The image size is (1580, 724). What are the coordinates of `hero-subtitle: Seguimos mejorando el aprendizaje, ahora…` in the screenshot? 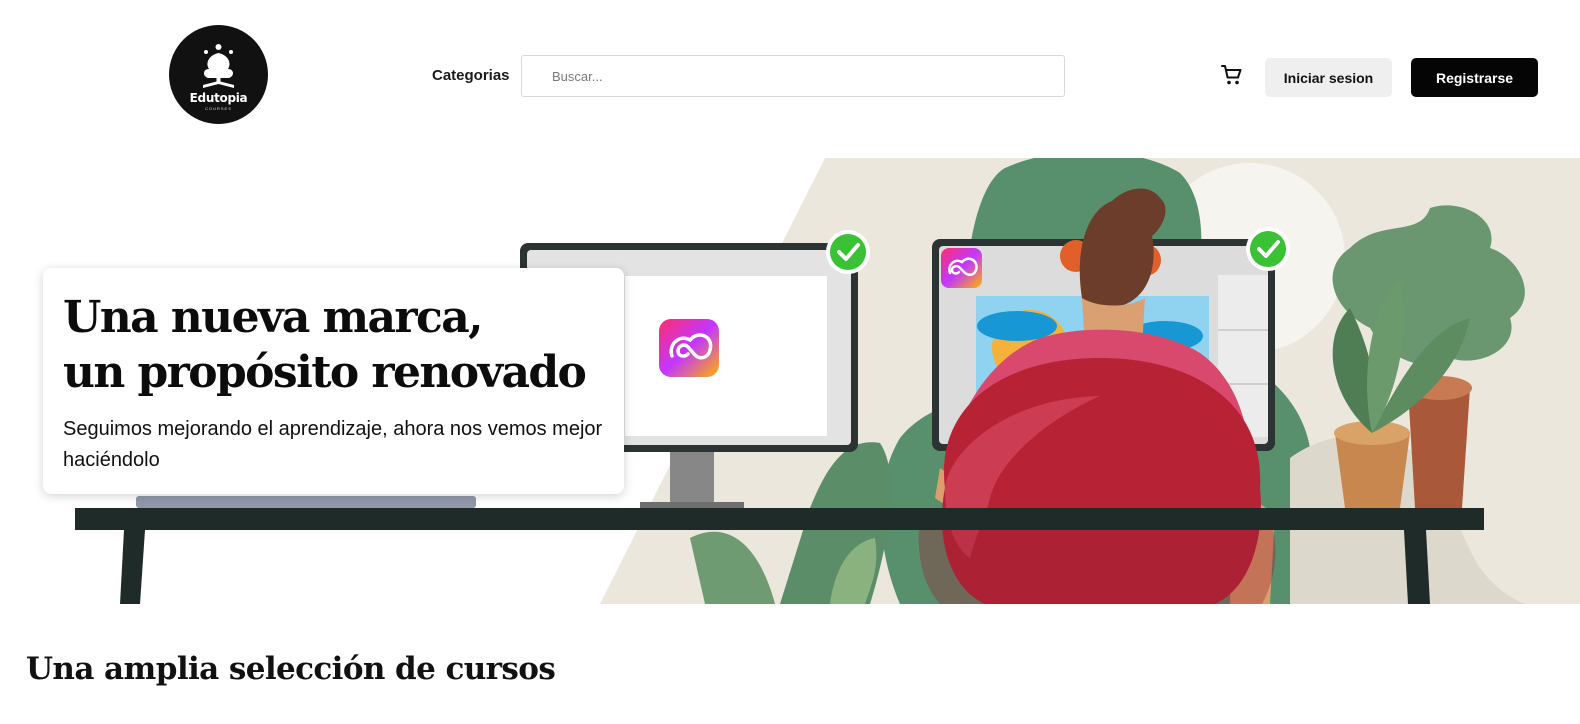 It's located at (333, 444).